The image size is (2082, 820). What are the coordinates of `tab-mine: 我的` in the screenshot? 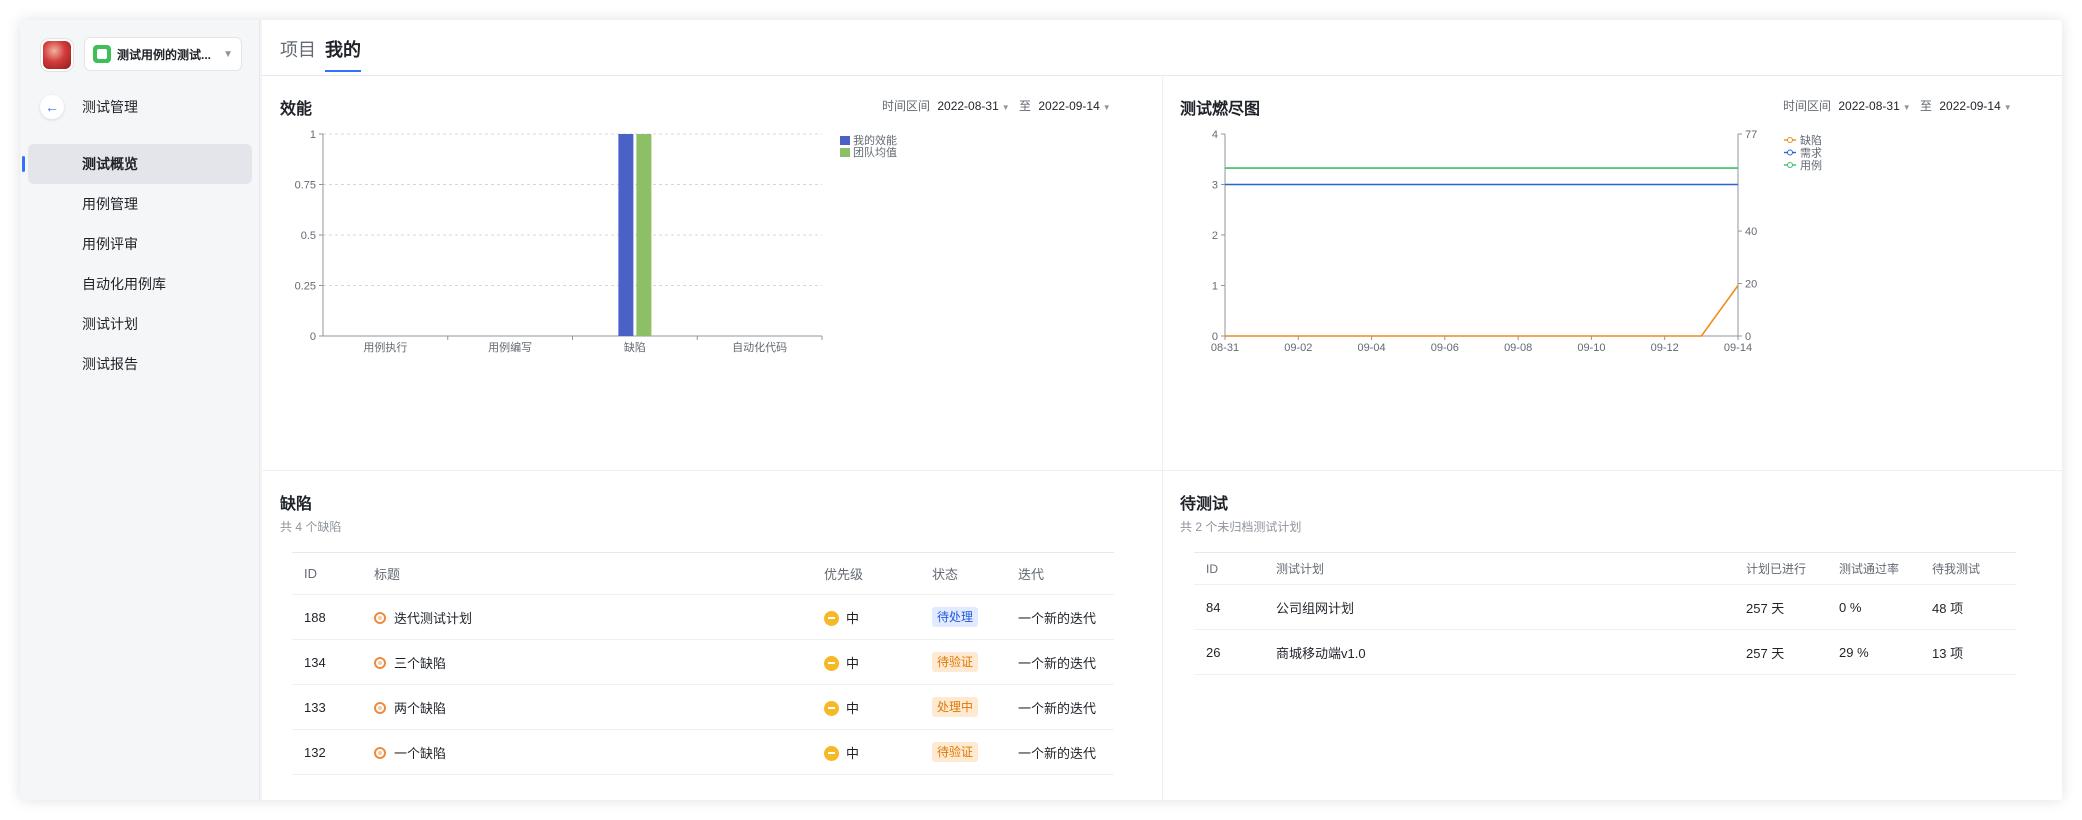 It's located at (343, 54).